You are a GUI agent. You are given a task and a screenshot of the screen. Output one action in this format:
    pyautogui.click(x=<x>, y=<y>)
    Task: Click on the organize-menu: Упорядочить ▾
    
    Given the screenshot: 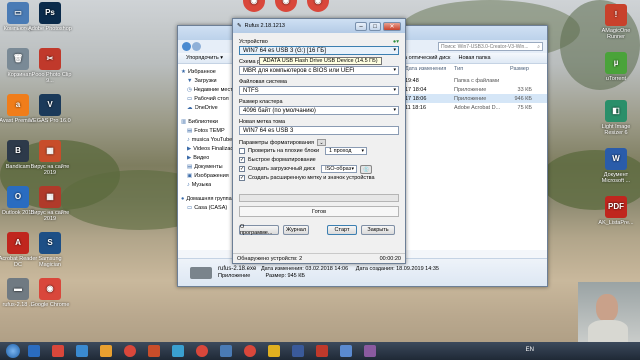 What is the action you would take?
    pyautogui.click(x=204, y=58)
    